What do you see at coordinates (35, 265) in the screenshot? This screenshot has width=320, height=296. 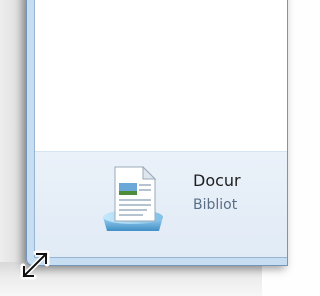 I see `resize-diagonal-icon` at bounding box center [35, 265].